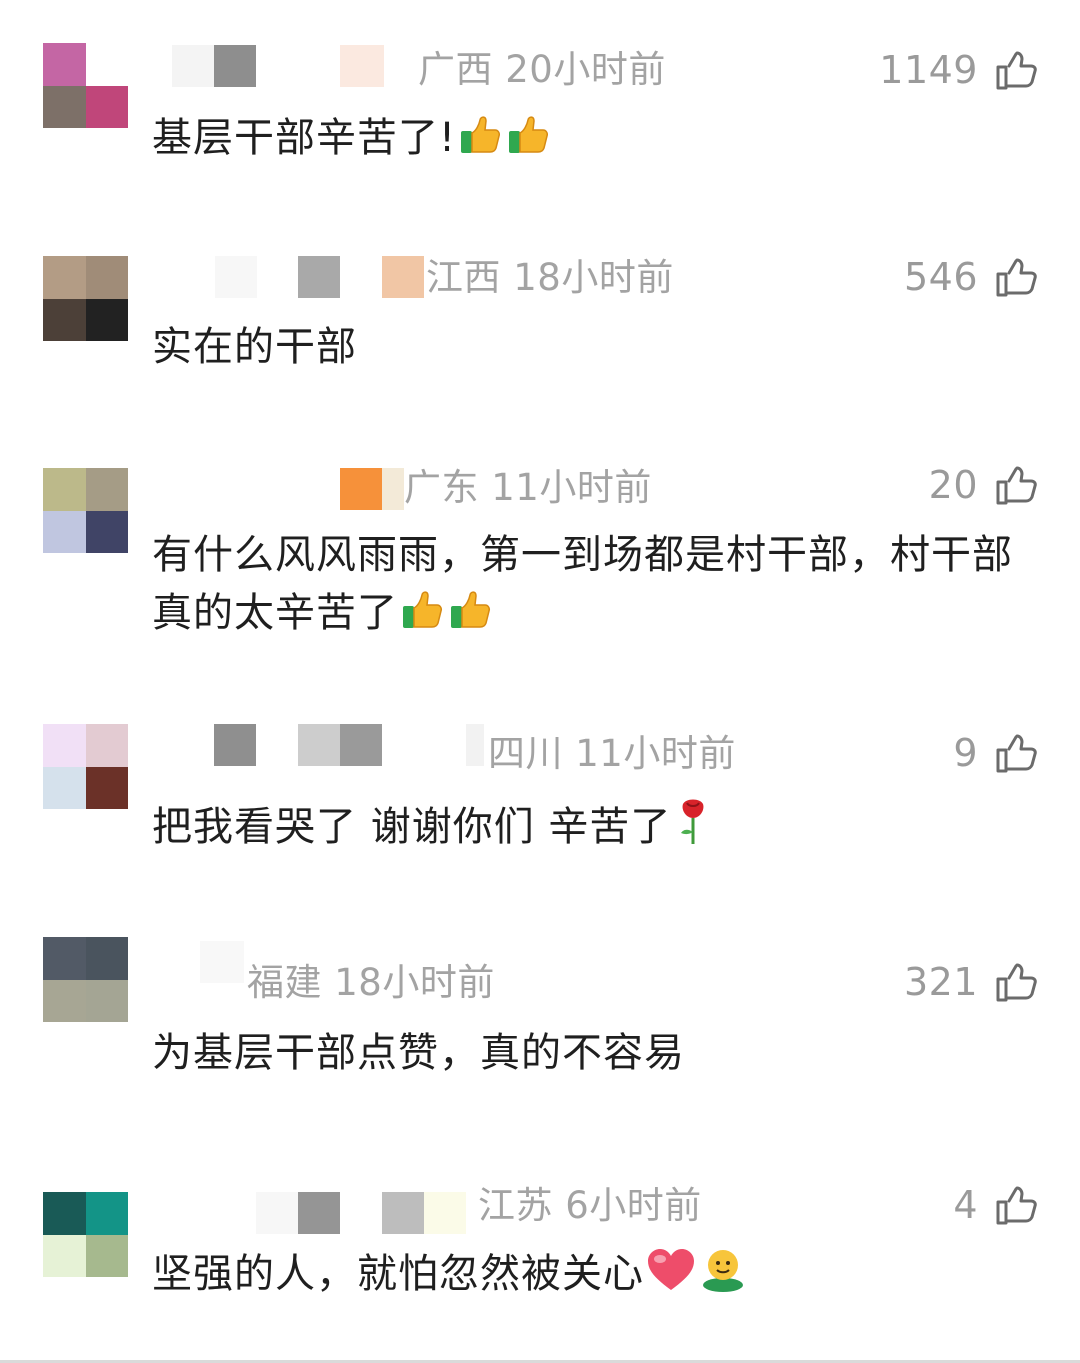 The width and height of the screenshot is (1080, 1363). What do you see at coordinates (284, 982) in the screenshot?
I see `comment-location: 福建` at bounding box center [284, 982].